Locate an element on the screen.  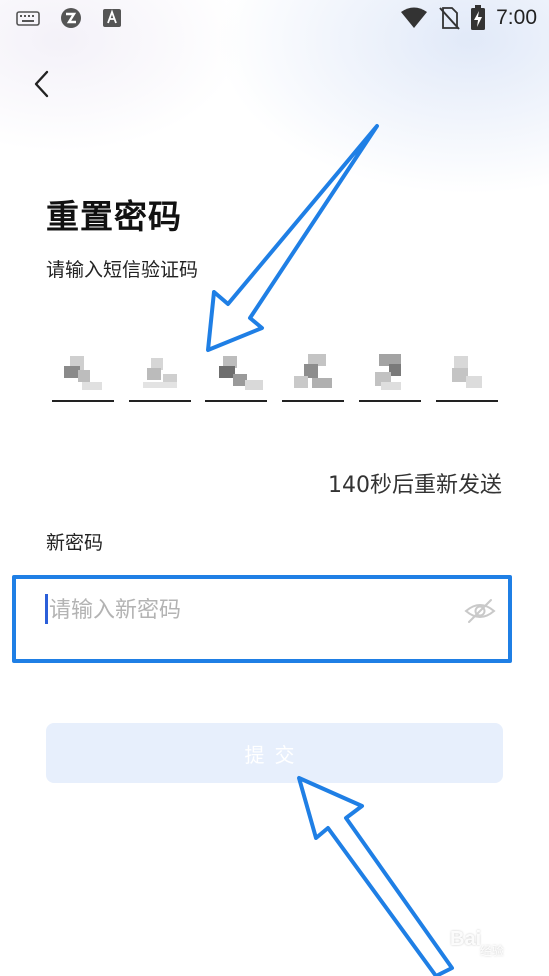
eye-hidden-icon is located at coordinates (480, 611).